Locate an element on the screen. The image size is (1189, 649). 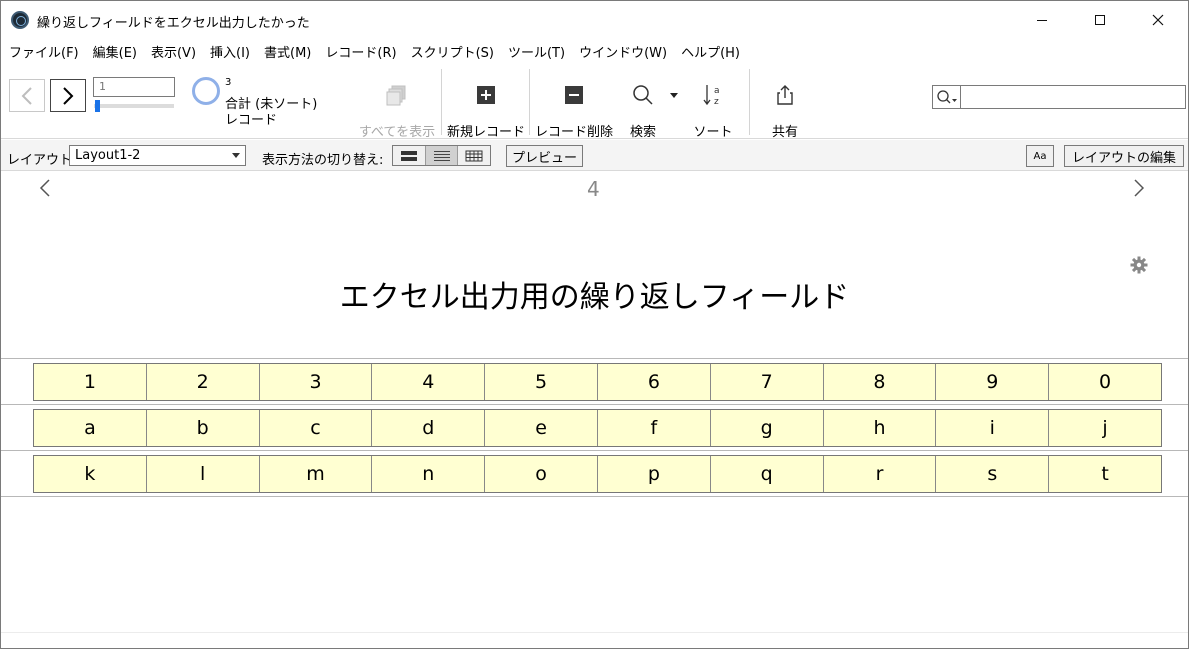
list-view-icon is located at coordinates (441, 155).